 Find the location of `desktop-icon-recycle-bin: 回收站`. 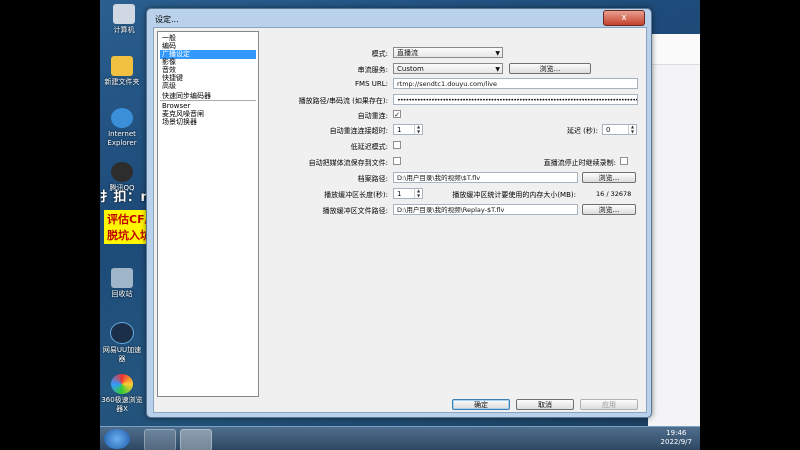

desktop-icon-recycle-bin: 回收站 is located at coordinates (122, 283).